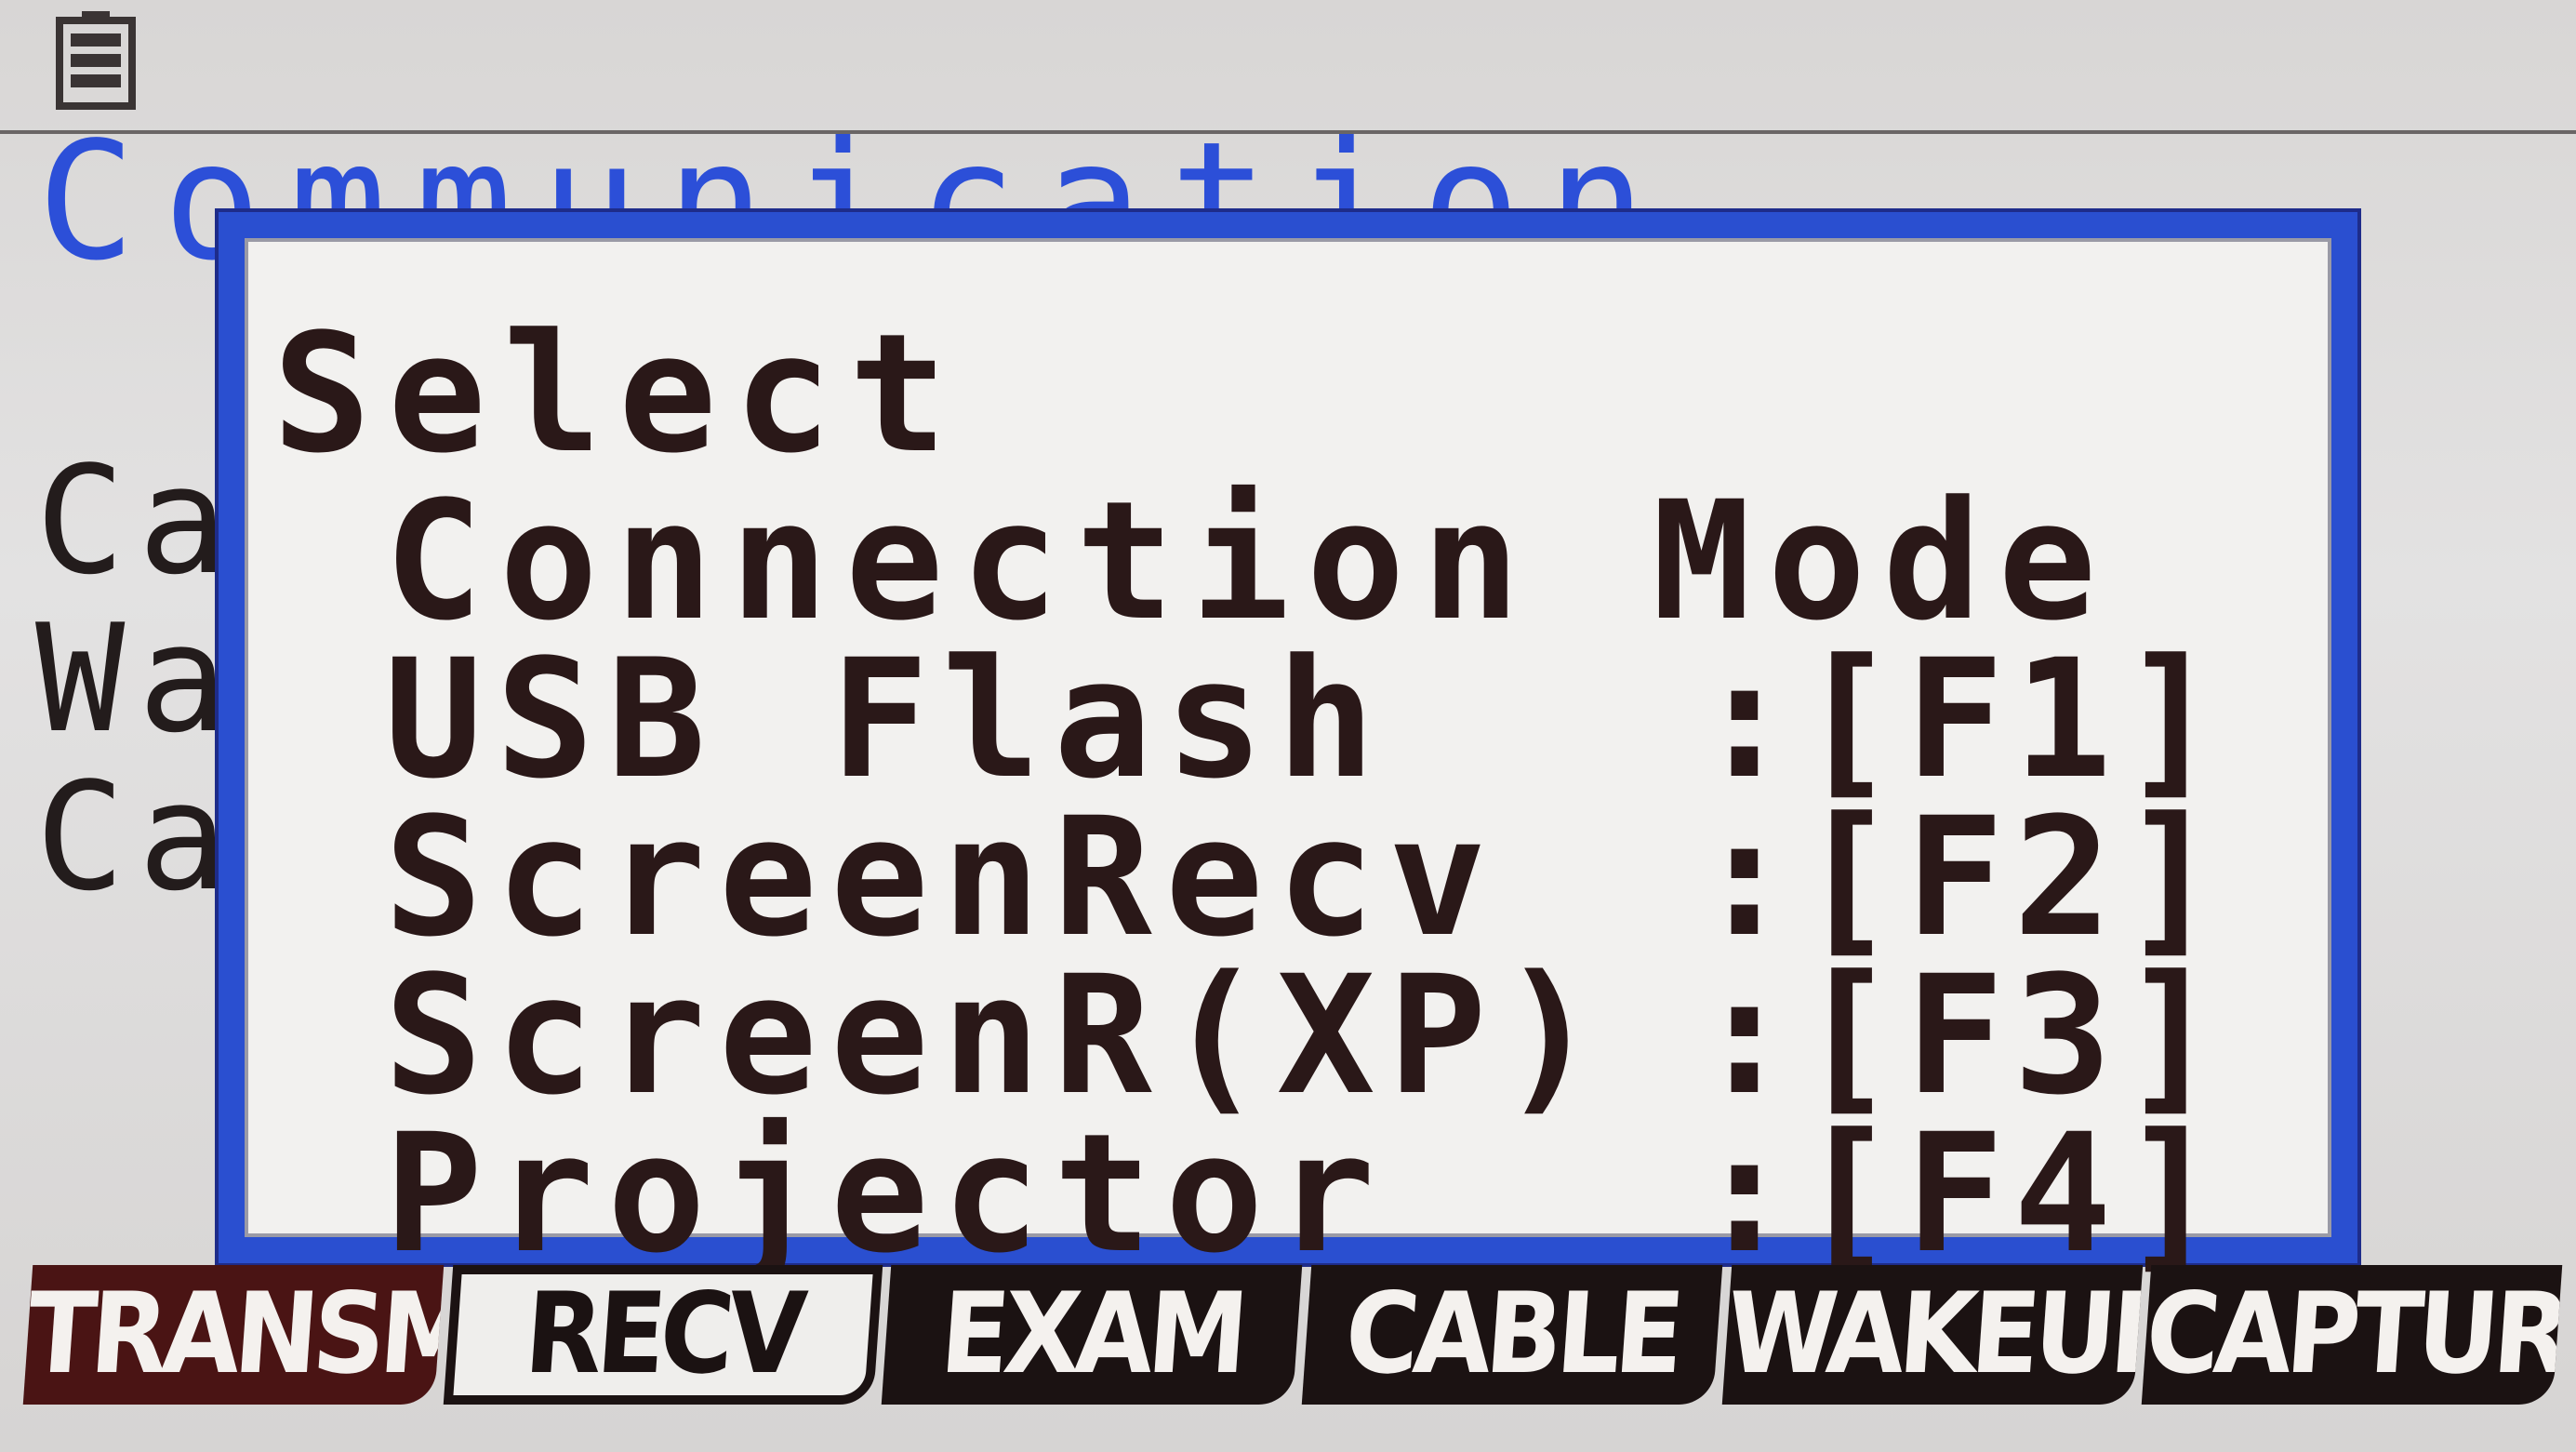 The width and height of the screenshot is (2576, 1452). Describe the element at coordinates (618, 394) in the screenshot. I see `dialog-title: Select` at that location.